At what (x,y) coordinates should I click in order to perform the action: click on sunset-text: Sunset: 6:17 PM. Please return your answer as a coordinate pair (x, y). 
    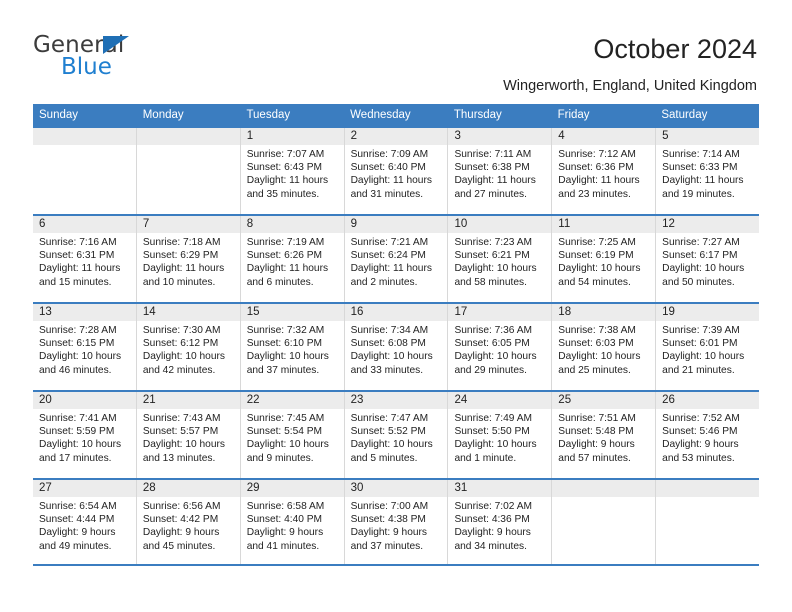
    Looking at the image, I should click on (700, 256).